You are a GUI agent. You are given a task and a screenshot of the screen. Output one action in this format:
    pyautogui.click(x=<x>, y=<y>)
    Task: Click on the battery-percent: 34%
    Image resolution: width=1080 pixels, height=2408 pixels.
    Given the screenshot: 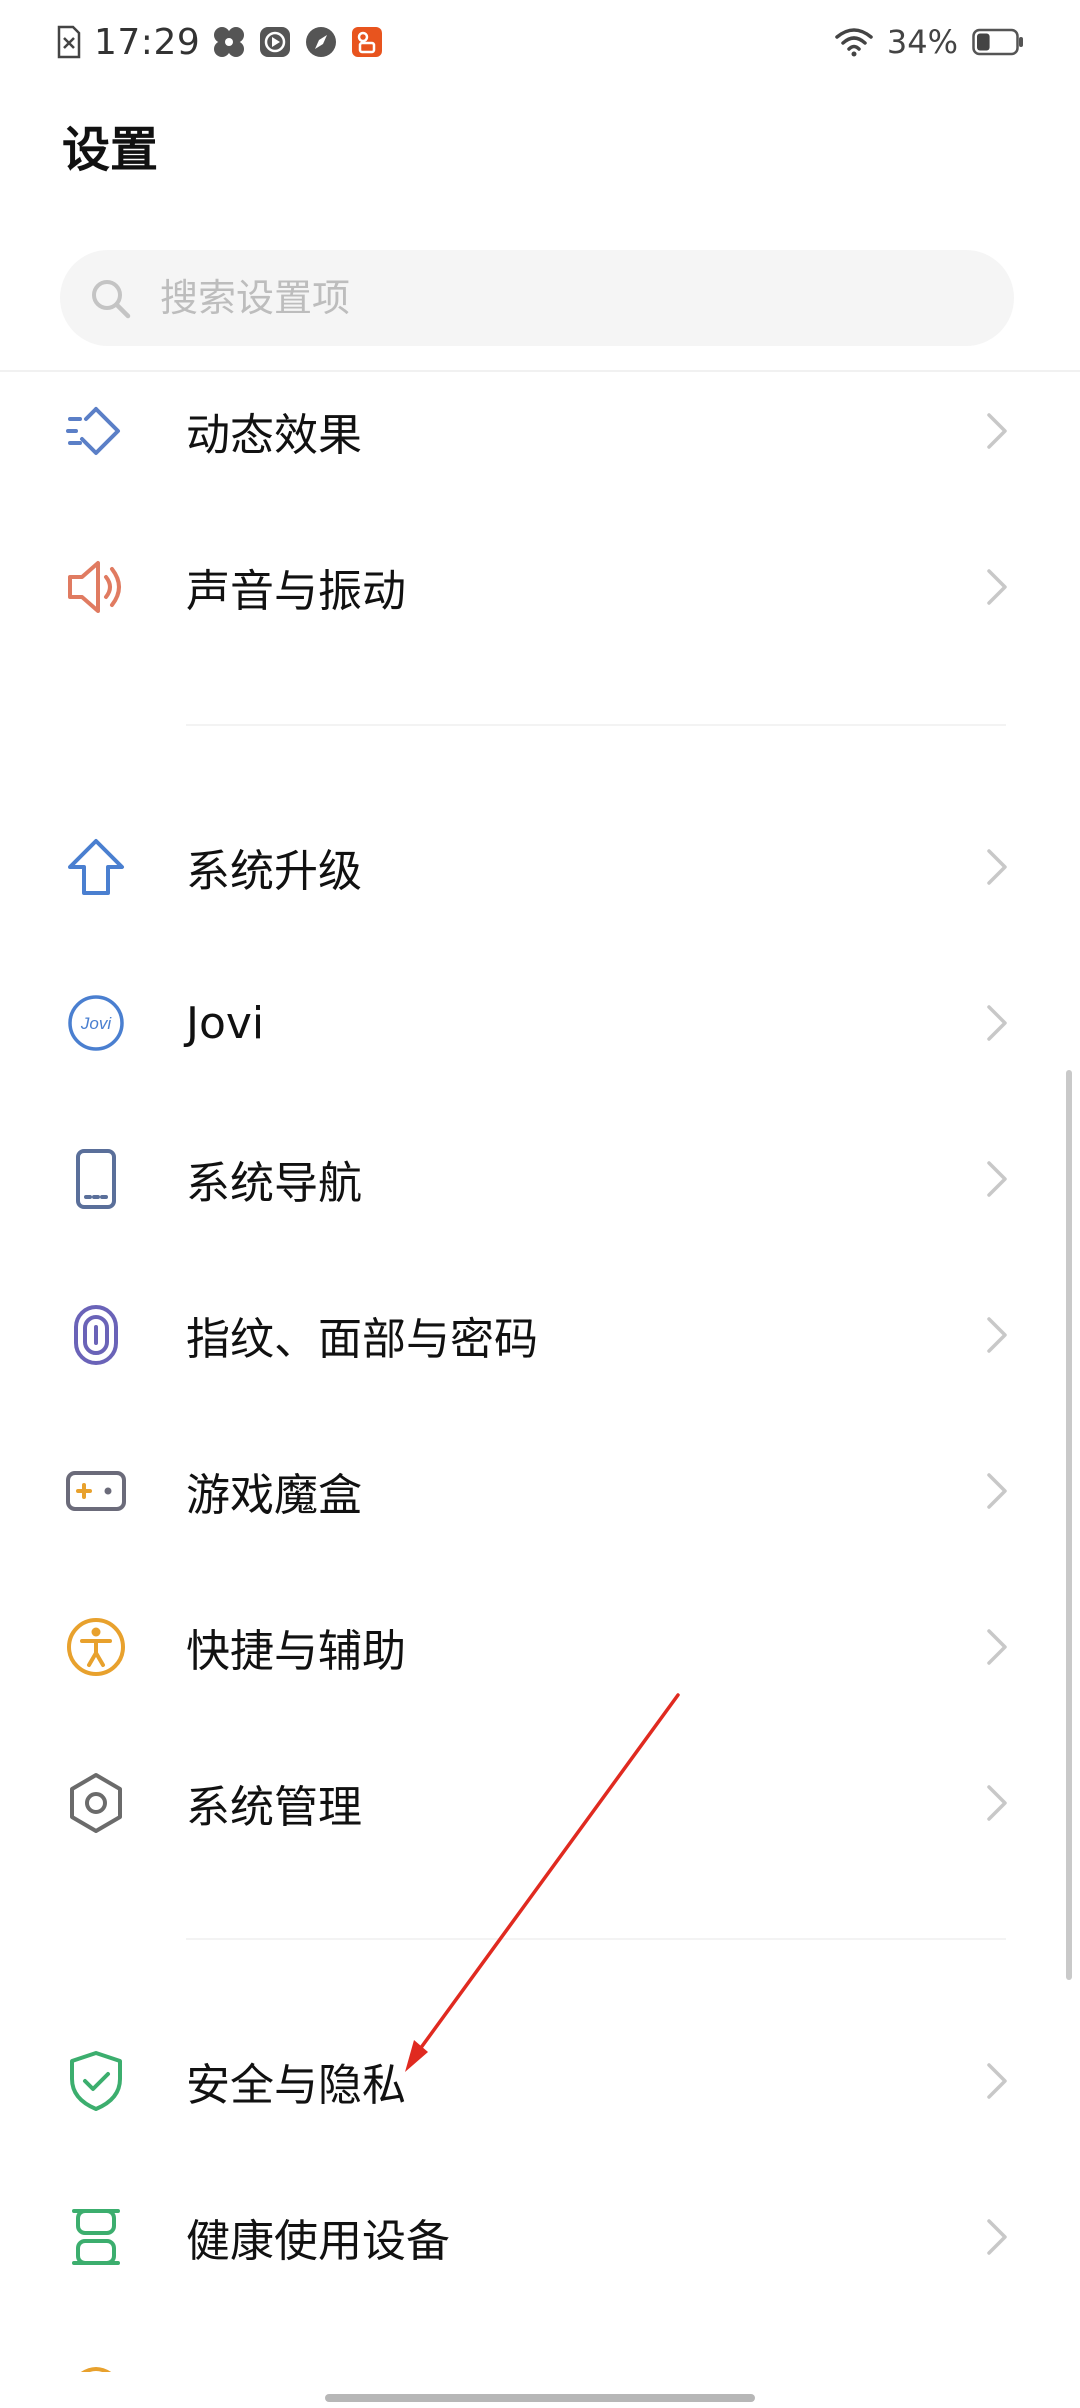 What is the action you would take?
    pyautogui.click(x=922, y=42)
    